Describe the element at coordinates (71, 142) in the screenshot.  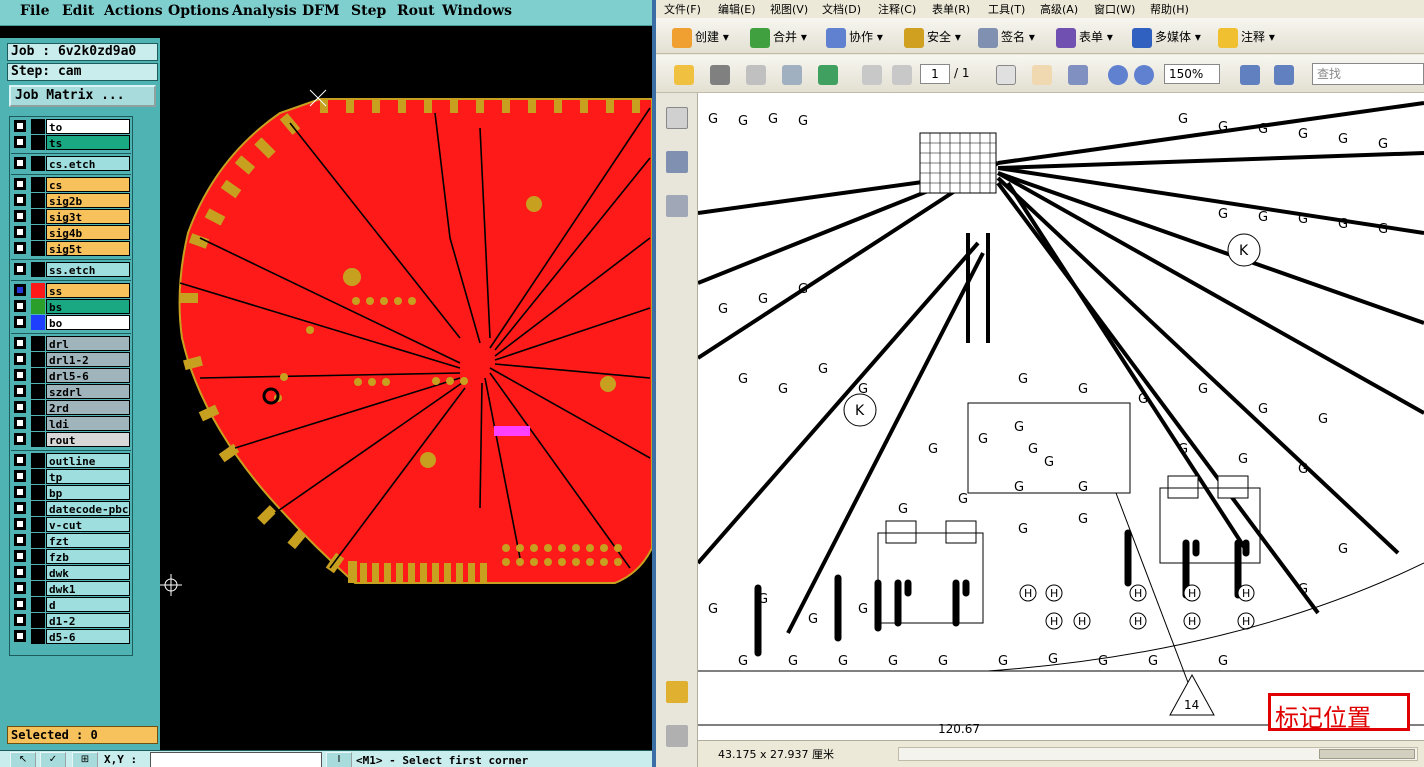
I see `layer-row-ts: ts` at that location.